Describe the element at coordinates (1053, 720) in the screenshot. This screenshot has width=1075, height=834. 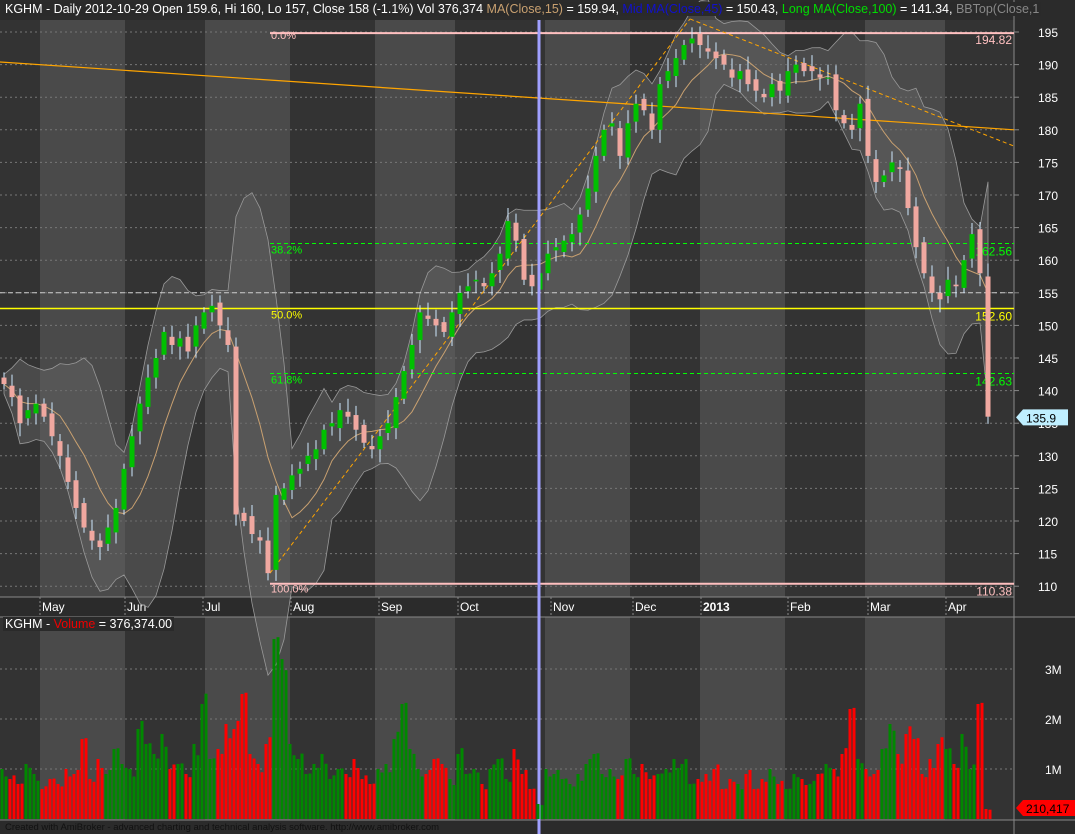
I see `volume-tick-label: 2M` at that location.